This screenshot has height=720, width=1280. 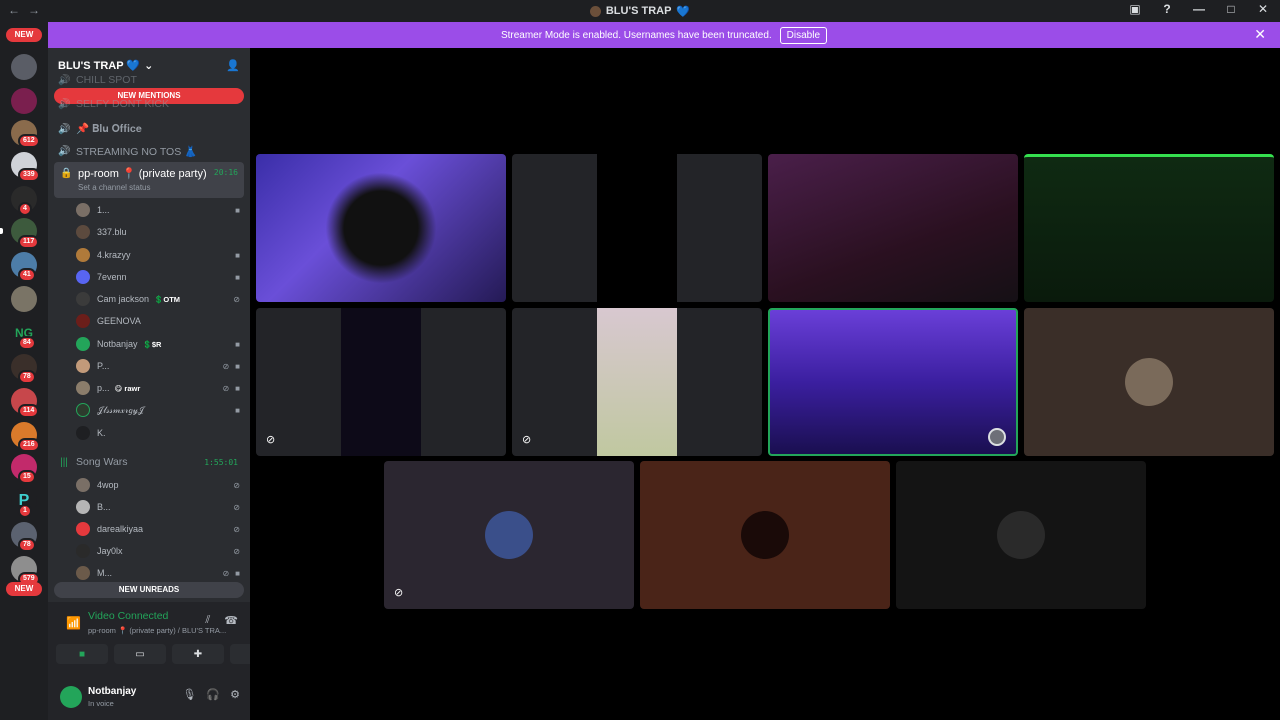 I want to click on unread-badge: 78, so click(x=27, y=377).